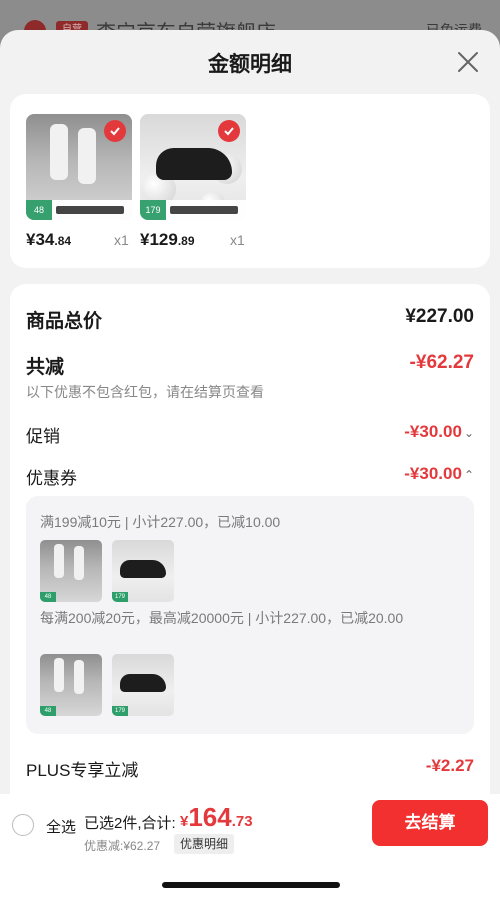 Image resolution: width=500 pixels, height=898 pixels. I want to click on total-row: 商品总价 ¥227.00, so click(250, 319).